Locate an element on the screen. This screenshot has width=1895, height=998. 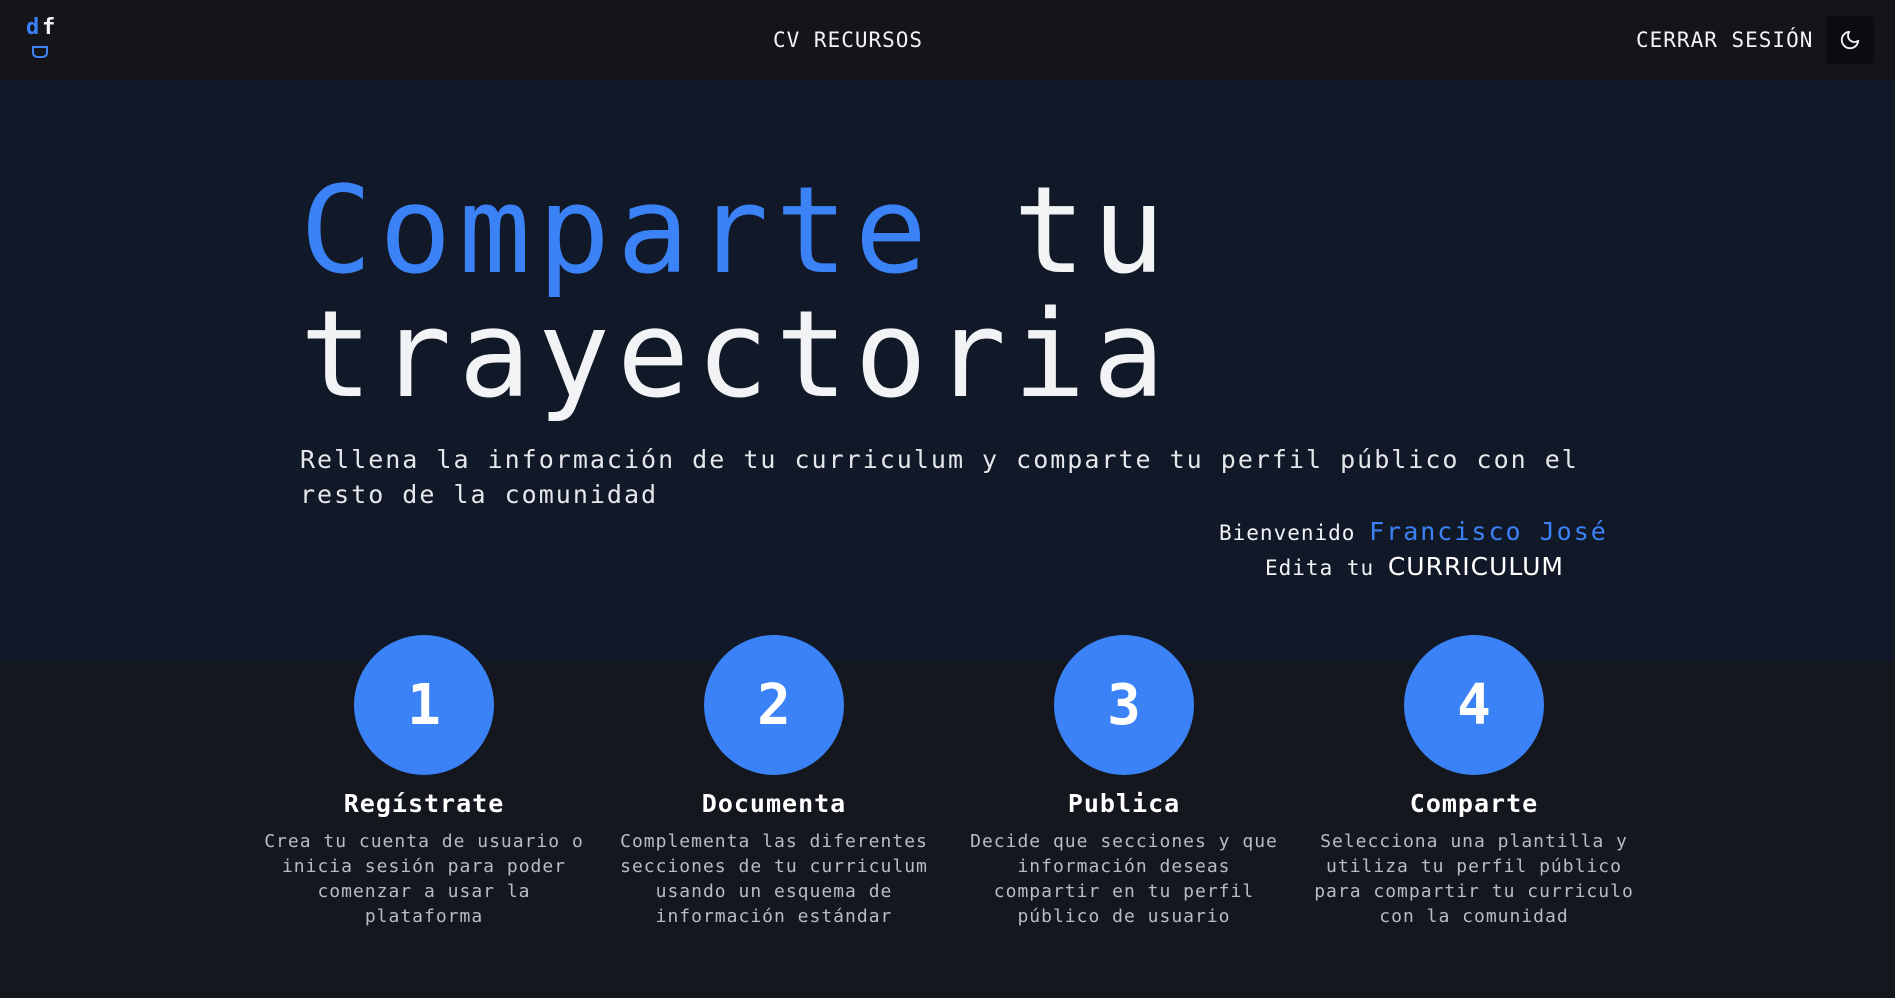
step-number-badge: 3 is located at coordinates (1124, 705).